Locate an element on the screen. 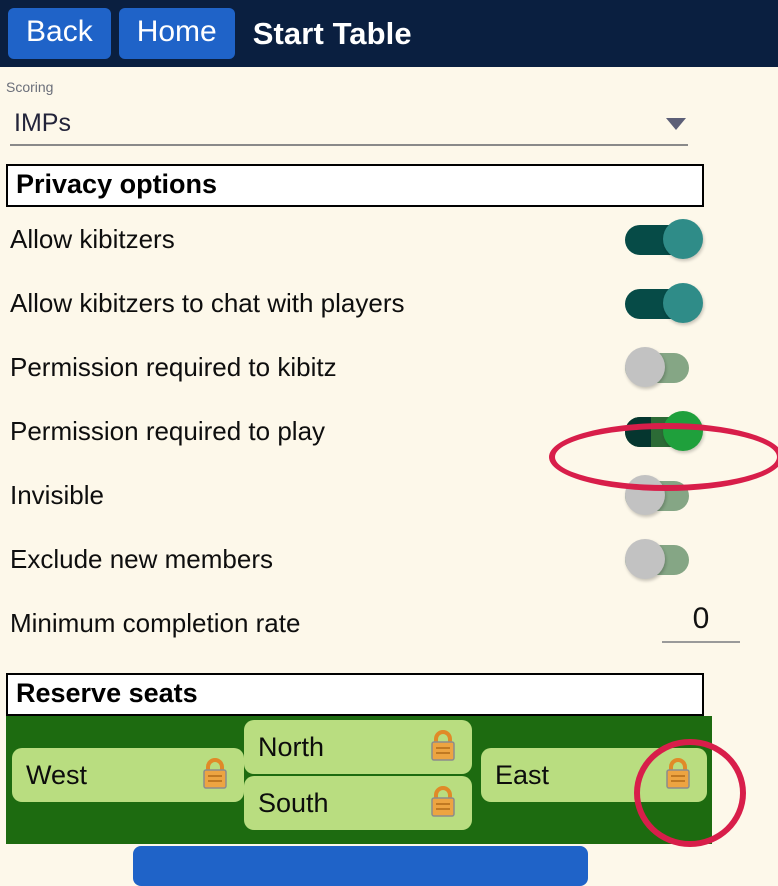  input-underline is located at coordinates (701, 641).